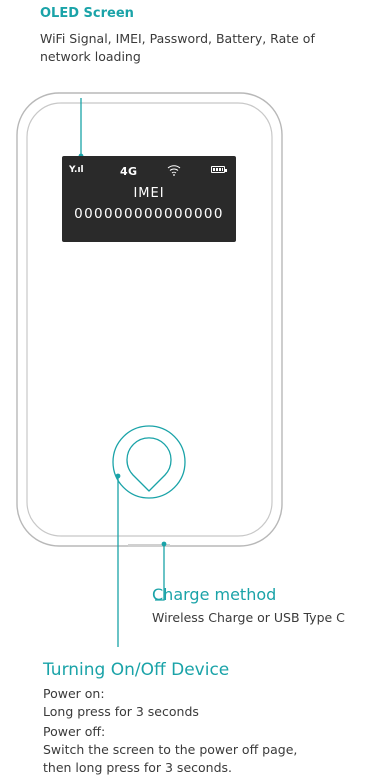 This screenshot has width=371, height=780. I want to click on power-on-description: Long press for 3 seconds, so click(121, 711).